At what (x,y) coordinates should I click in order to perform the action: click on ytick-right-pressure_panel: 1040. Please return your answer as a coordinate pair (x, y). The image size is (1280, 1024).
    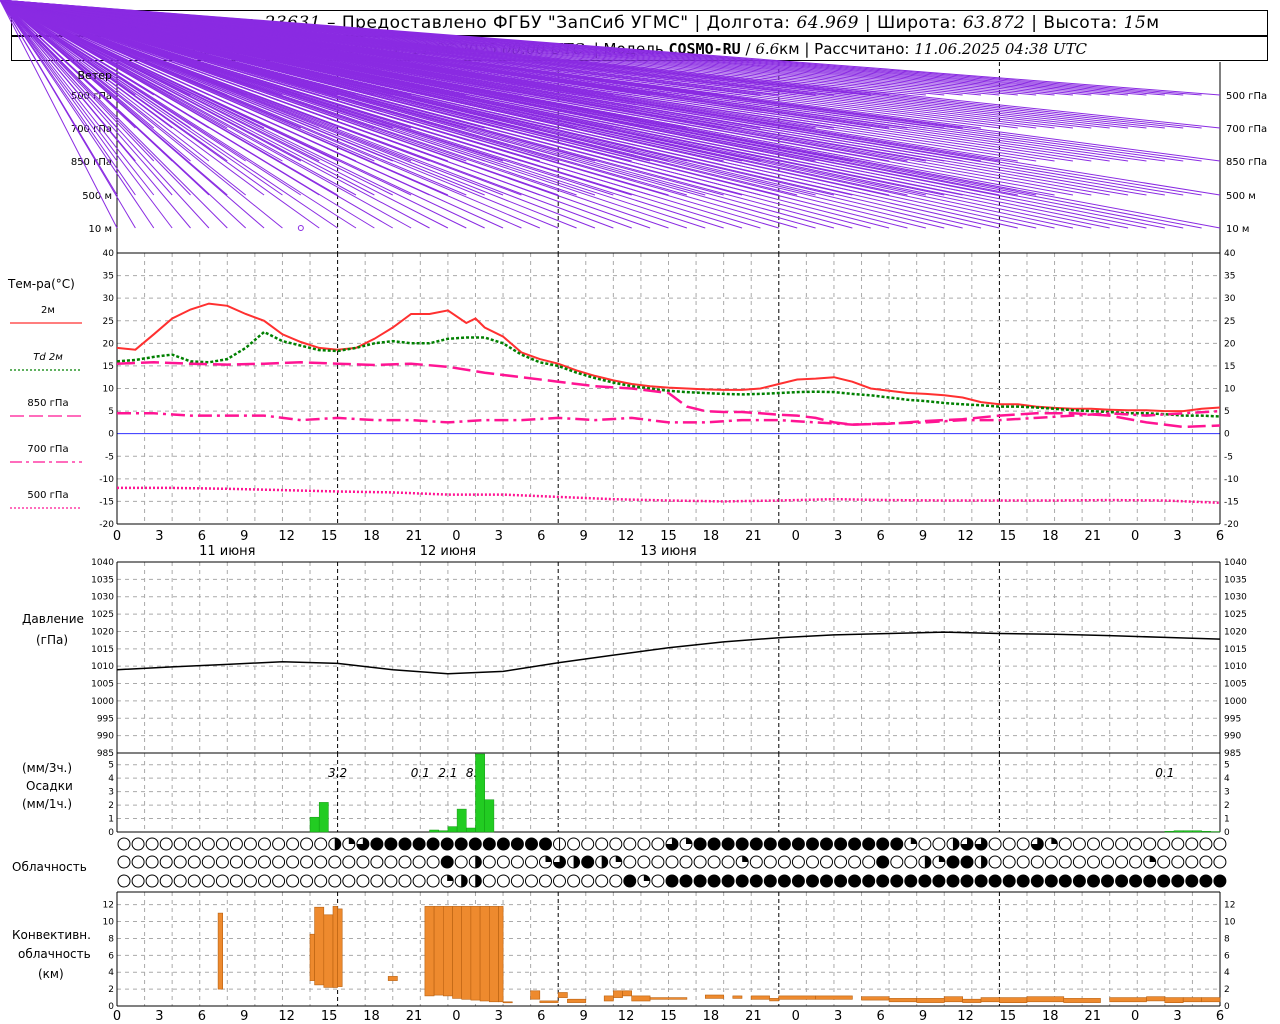
    Looking at the image, I should click on (1235, 563).